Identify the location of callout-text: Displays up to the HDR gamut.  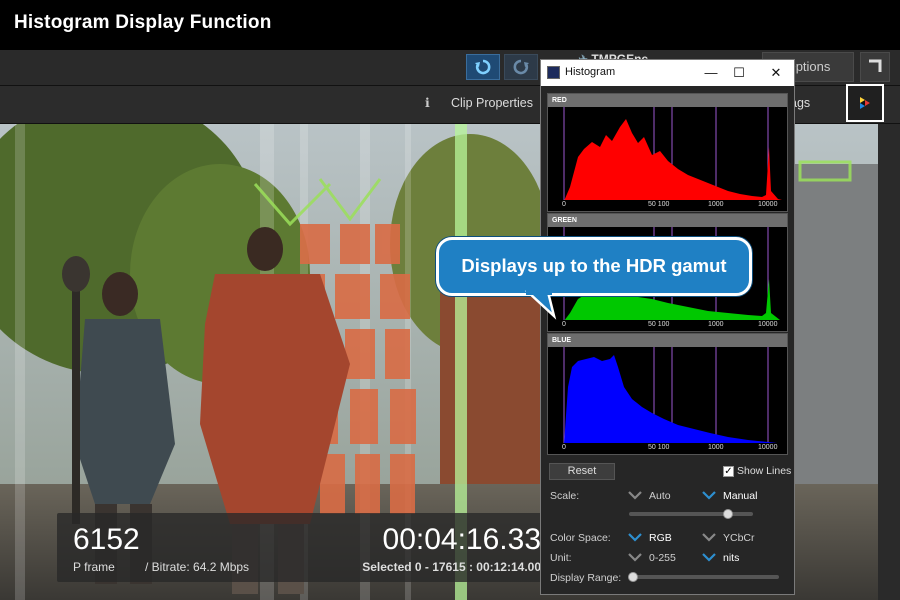
(594, 265).